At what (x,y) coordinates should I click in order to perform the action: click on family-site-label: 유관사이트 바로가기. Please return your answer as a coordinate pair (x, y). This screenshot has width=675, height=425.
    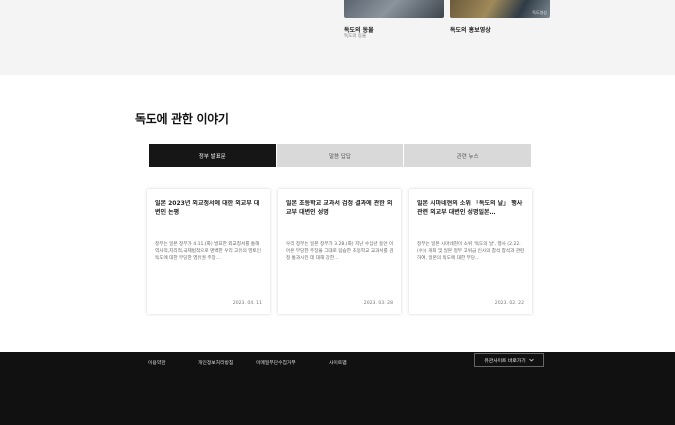
    Looking at the image, I should click on (505, 361).